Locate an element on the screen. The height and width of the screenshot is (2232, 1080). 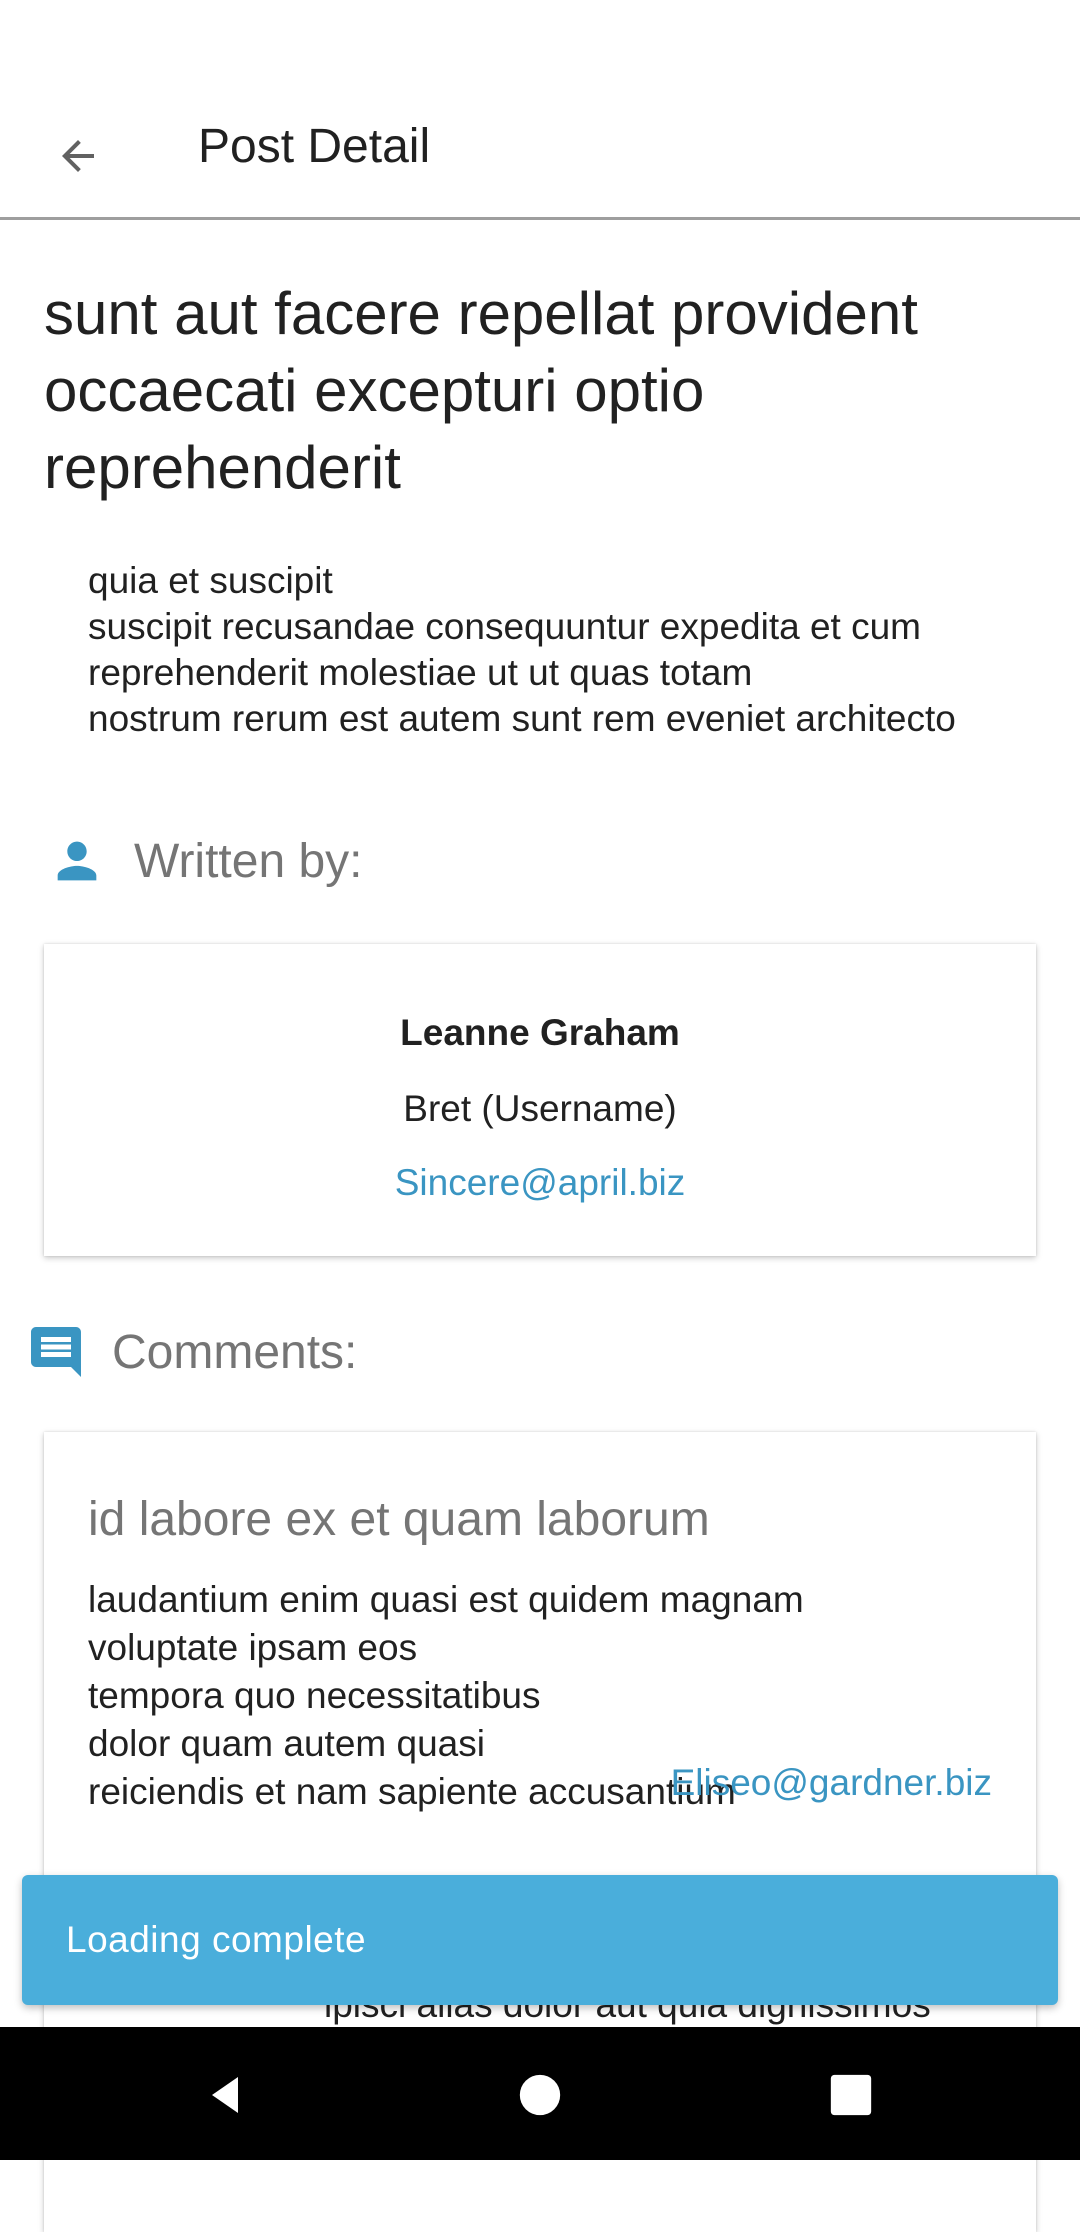
app-bar: Post Detail is located at coordinates (540, 141).